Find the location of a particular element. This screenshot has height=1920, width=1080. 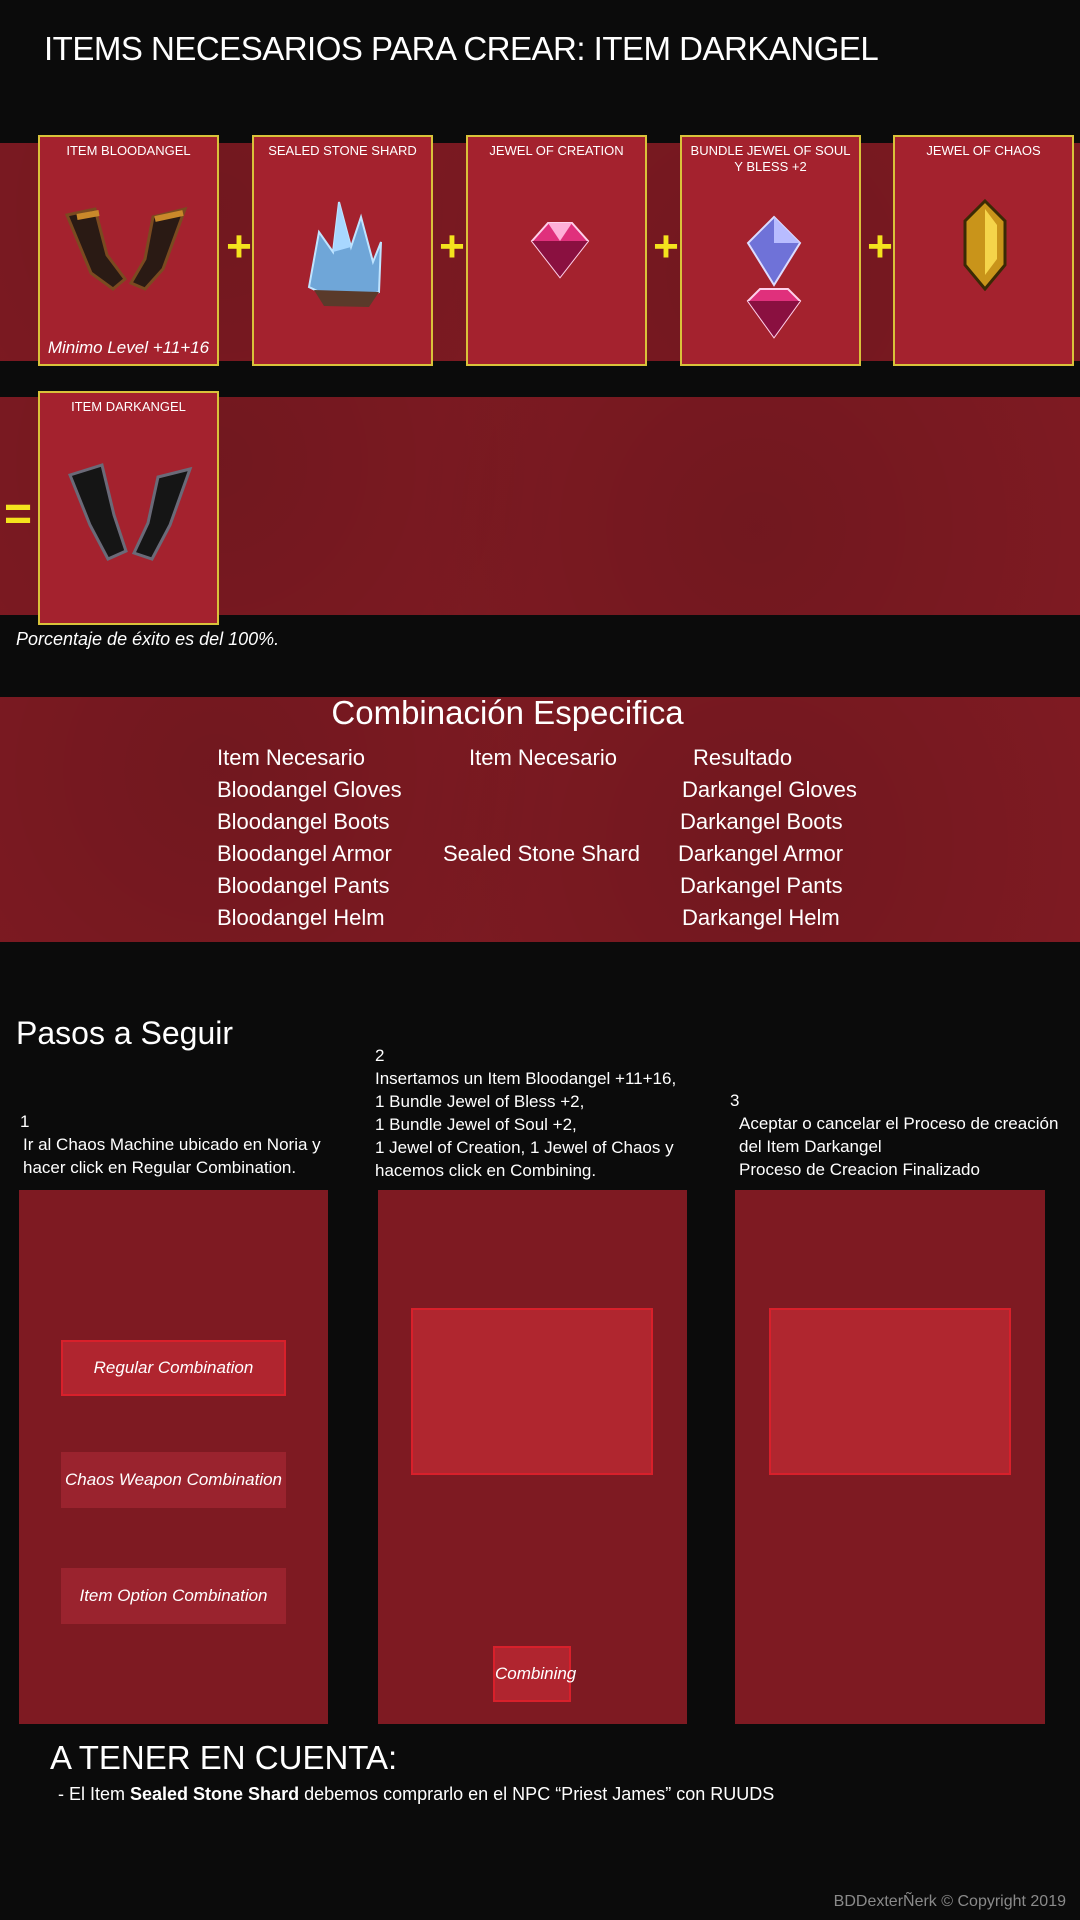

ingredient-card-jewel-creation: JEWEL OF CREATION is located at coordinates (556, 250).